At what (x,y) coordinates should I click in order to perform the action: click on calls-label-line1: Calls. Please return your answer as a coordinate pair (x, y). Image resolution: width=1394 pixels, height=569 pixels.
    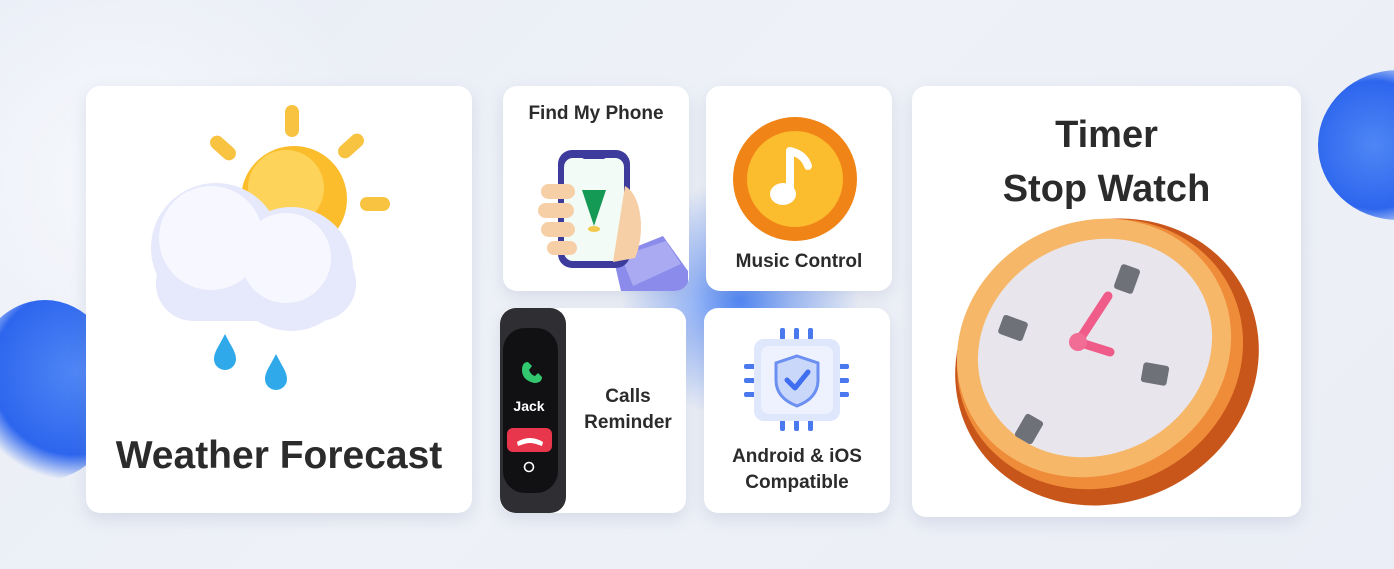
    Looking at the image, I should click on (628, 396).